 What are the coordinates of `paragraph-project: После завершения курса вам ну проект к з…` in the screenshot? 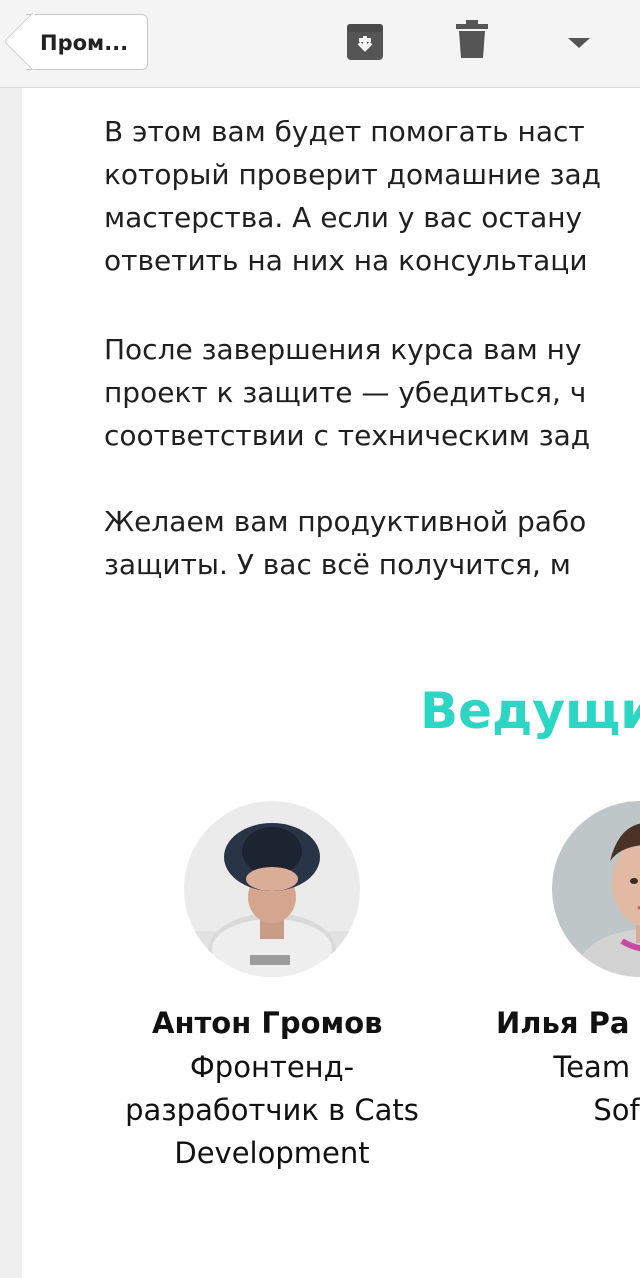 It's located at (347, 392).